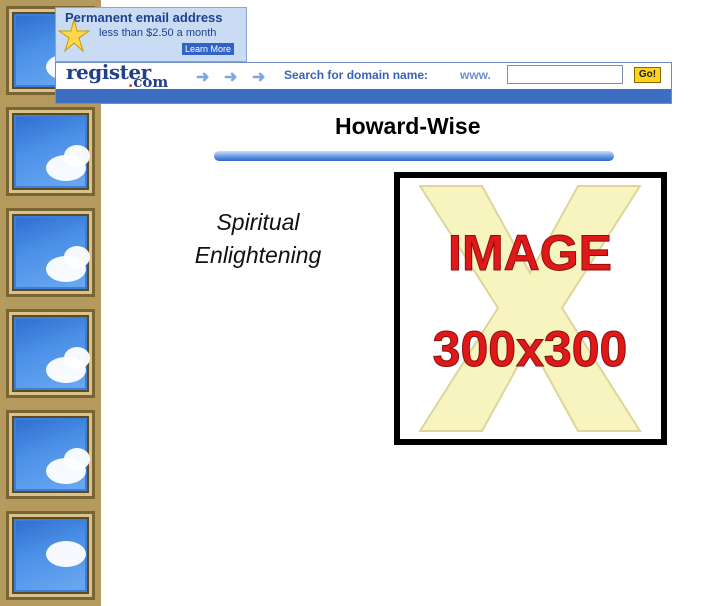 This screenshot has width=727, height=606. What do you see at coordinates (258, 255) in the screenshot?
I see `tagline-line-2: Enlightening` at bounding box center [258, 255].